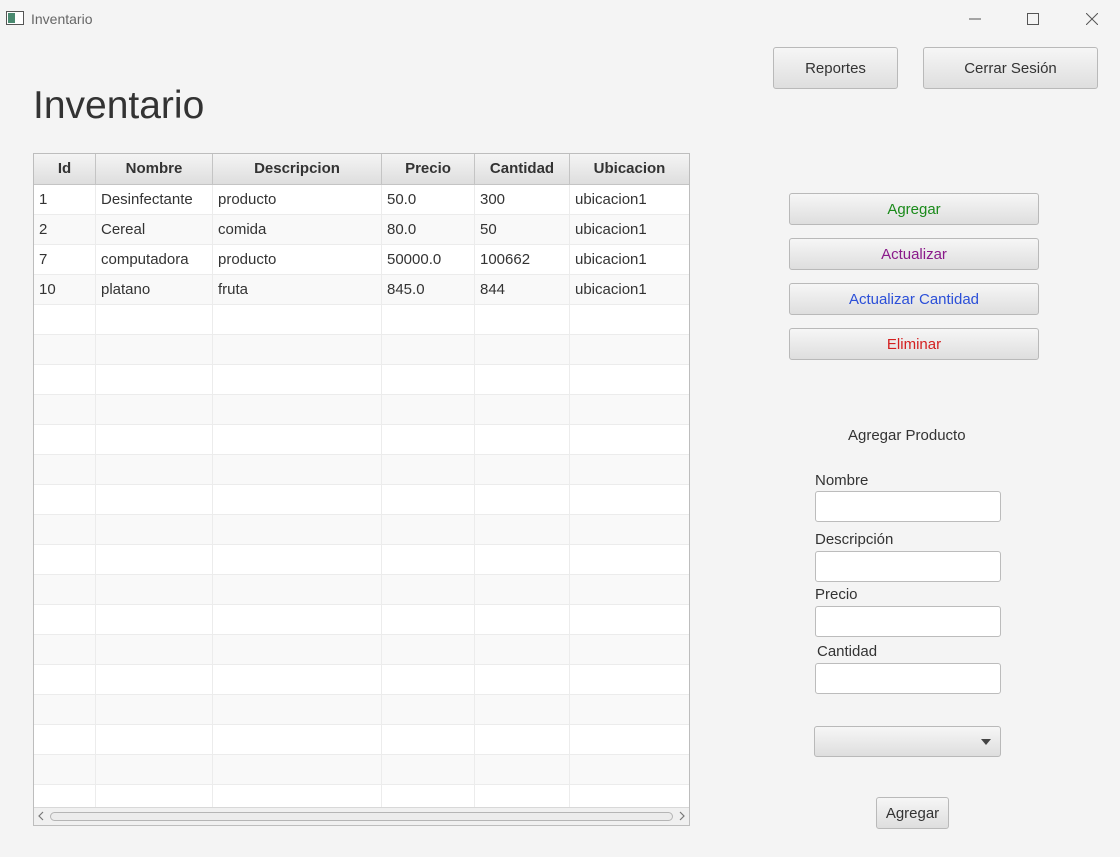  Describe the element at coordinates (522, 230) in the screenshot. I see `cell-cantidad: 50` at that location.